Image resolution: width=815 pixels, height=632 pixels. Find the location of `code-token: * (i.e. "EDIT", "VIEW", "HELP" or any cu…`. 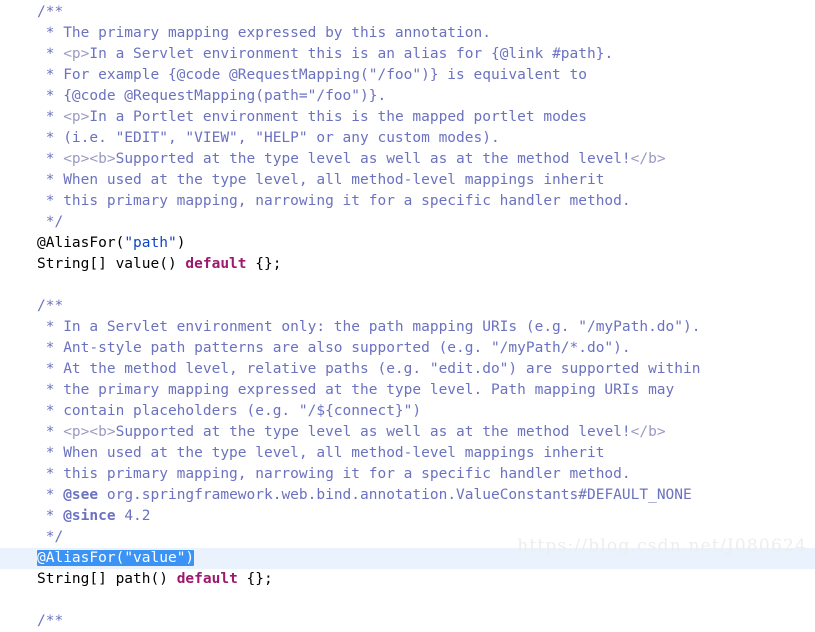

code-token: * (i.e. "EDIT", "VIEW", "HELP" or any cu… is located at coordinates (268, 138).